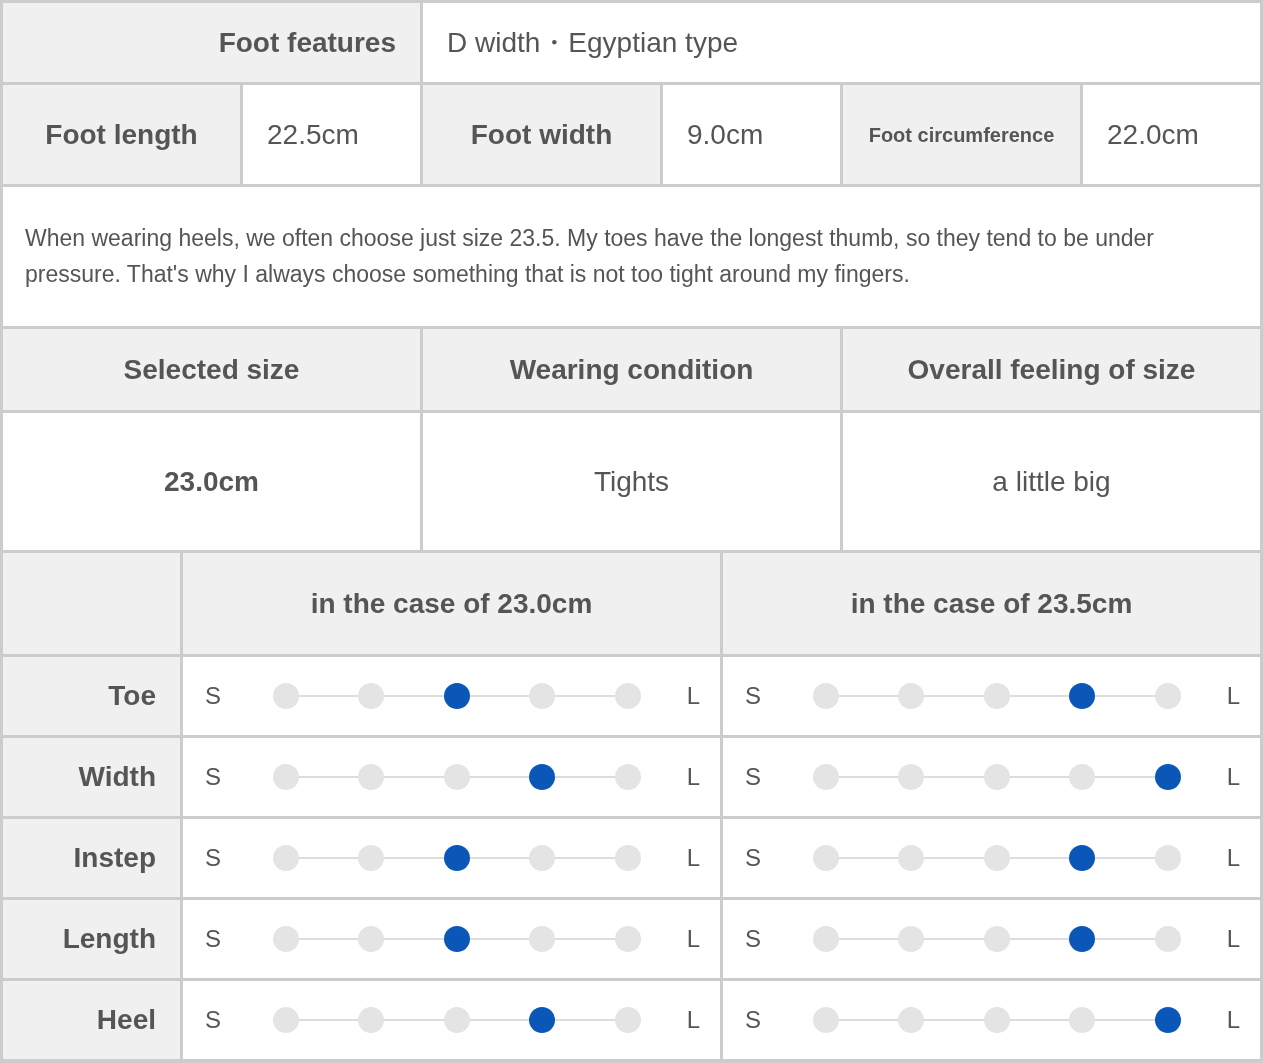  What do you see at coordinates (451, 603) in the screenshot?
I see `column-header: in the case of 23.0cm` at bounding box center [451, 603].